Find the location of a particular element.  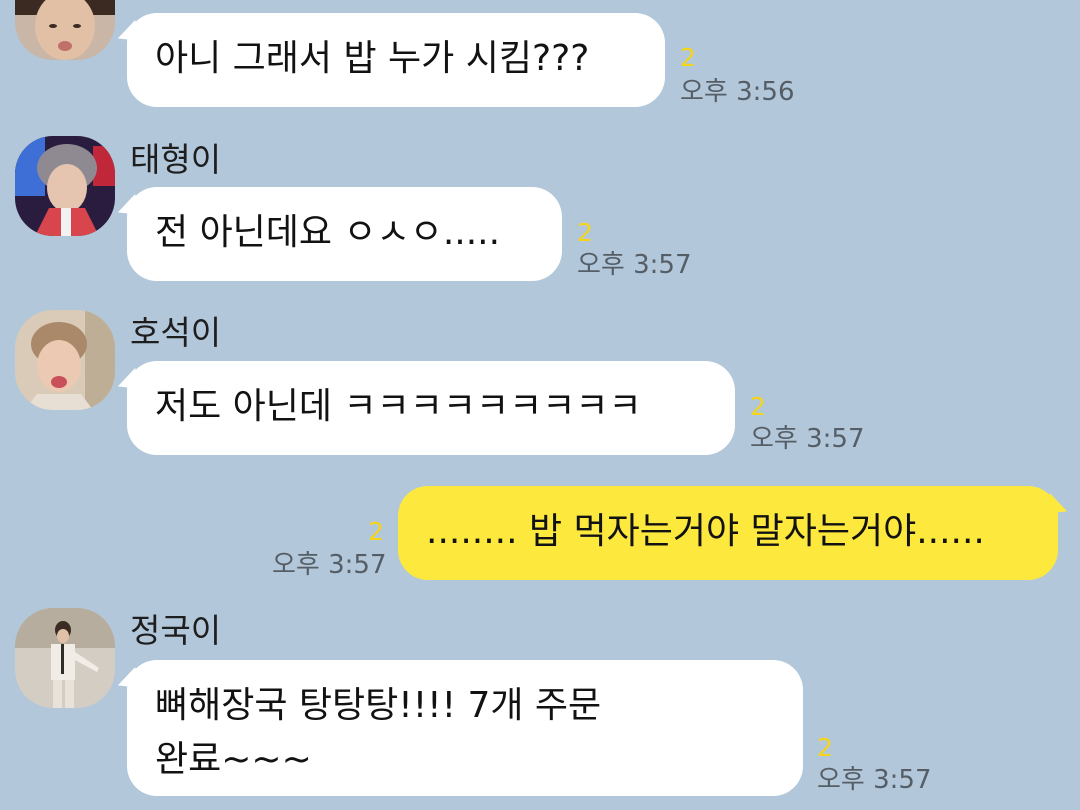

message-text-line-1: 뼈해장국 탕탕탕!!!! 7개 주문 is located at coordinates (378, 705).